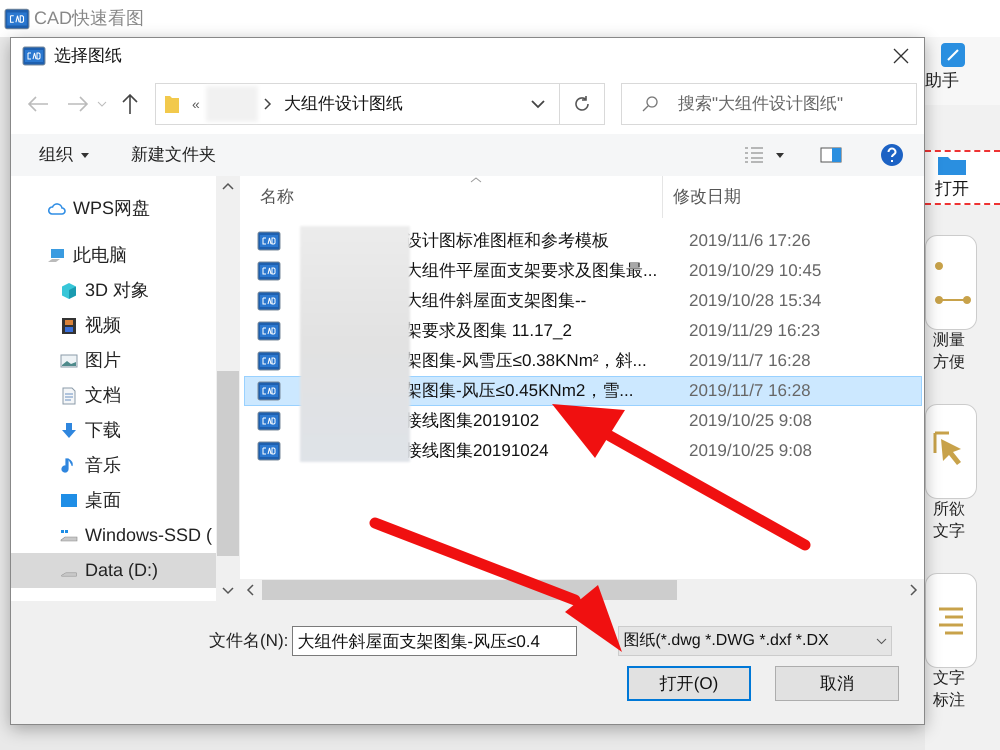 The image size is (1000, 750). What do you see at coordinates (113, 325) in the screenshot?
I see `nav-item: 视频` at bounding box center [113, 325].